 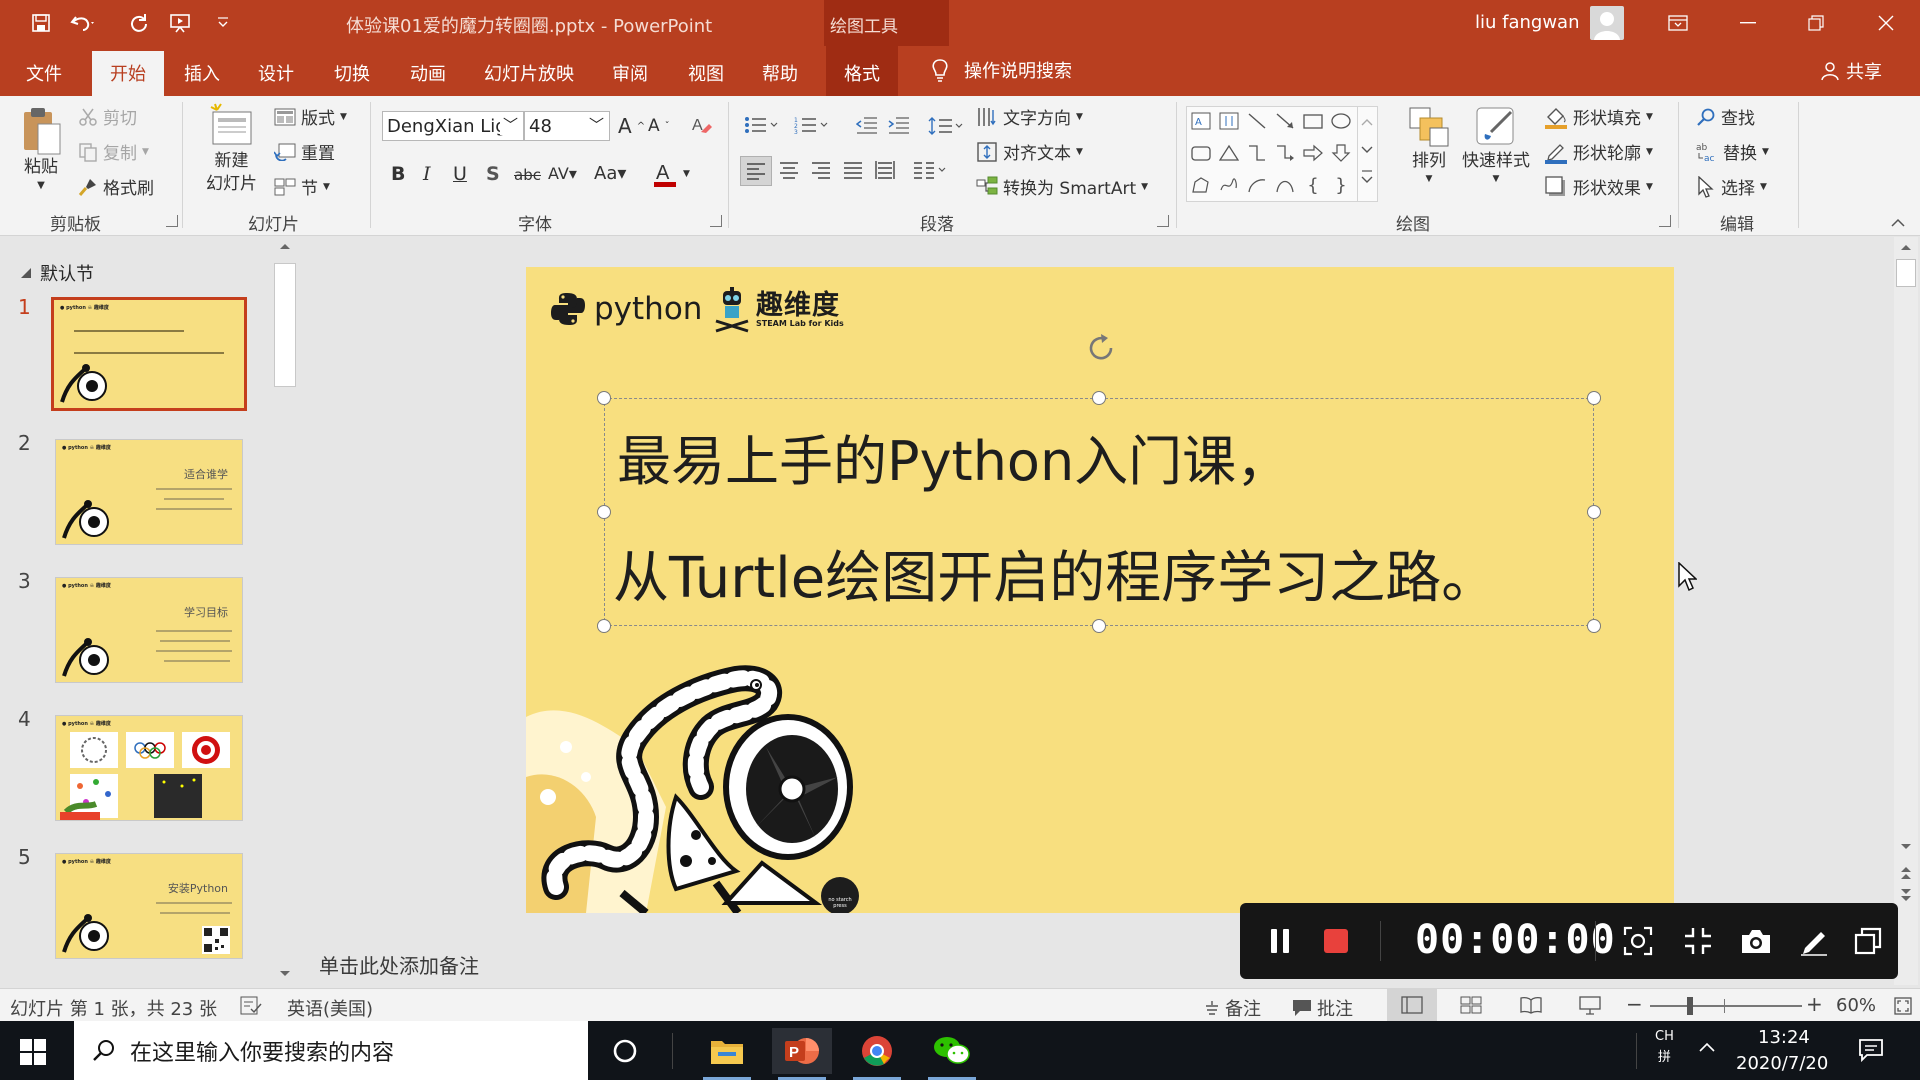 I want to click on new-slide-button: 新建 幻灯片, so click(x=231, y=149).